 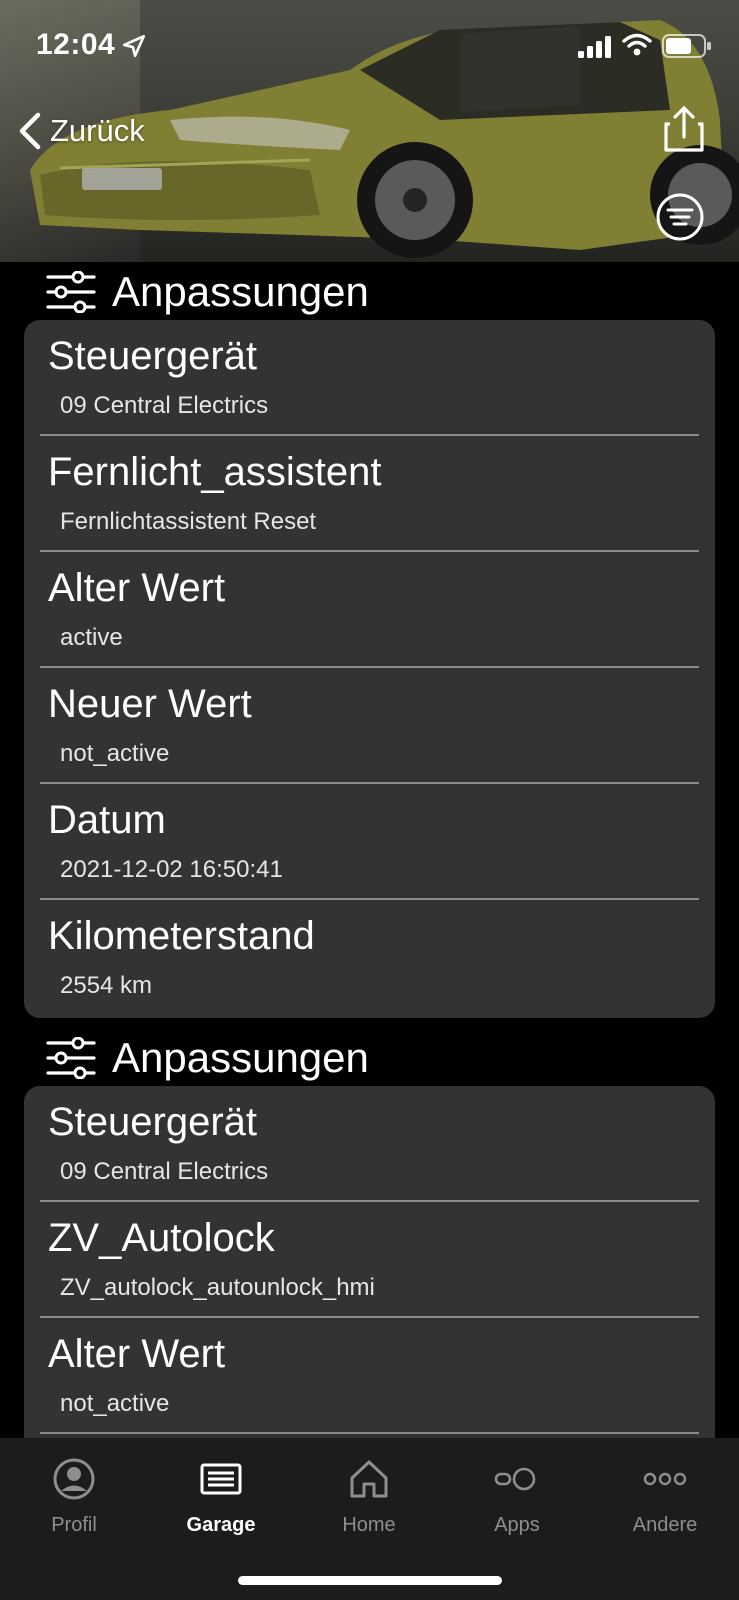 What do you see at coordinates (517, 1496) in the screenshot?
I see `tab-apps: Apps` at bounding box center [517, 1496].